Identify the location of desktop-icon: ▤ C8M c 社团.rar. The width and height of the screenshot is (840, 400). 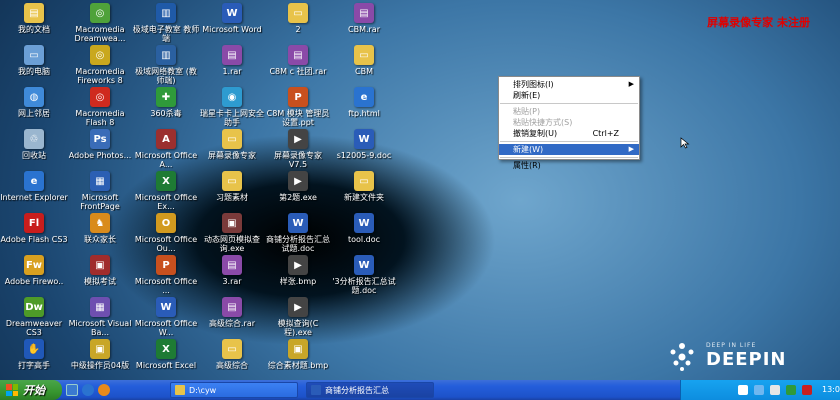
(298, 68).